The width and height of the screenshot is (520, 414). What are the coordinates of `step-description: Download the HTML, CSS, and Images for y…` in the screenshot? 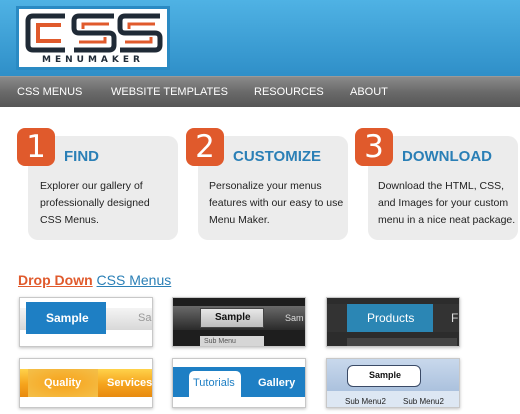 It's located at (447, 203).